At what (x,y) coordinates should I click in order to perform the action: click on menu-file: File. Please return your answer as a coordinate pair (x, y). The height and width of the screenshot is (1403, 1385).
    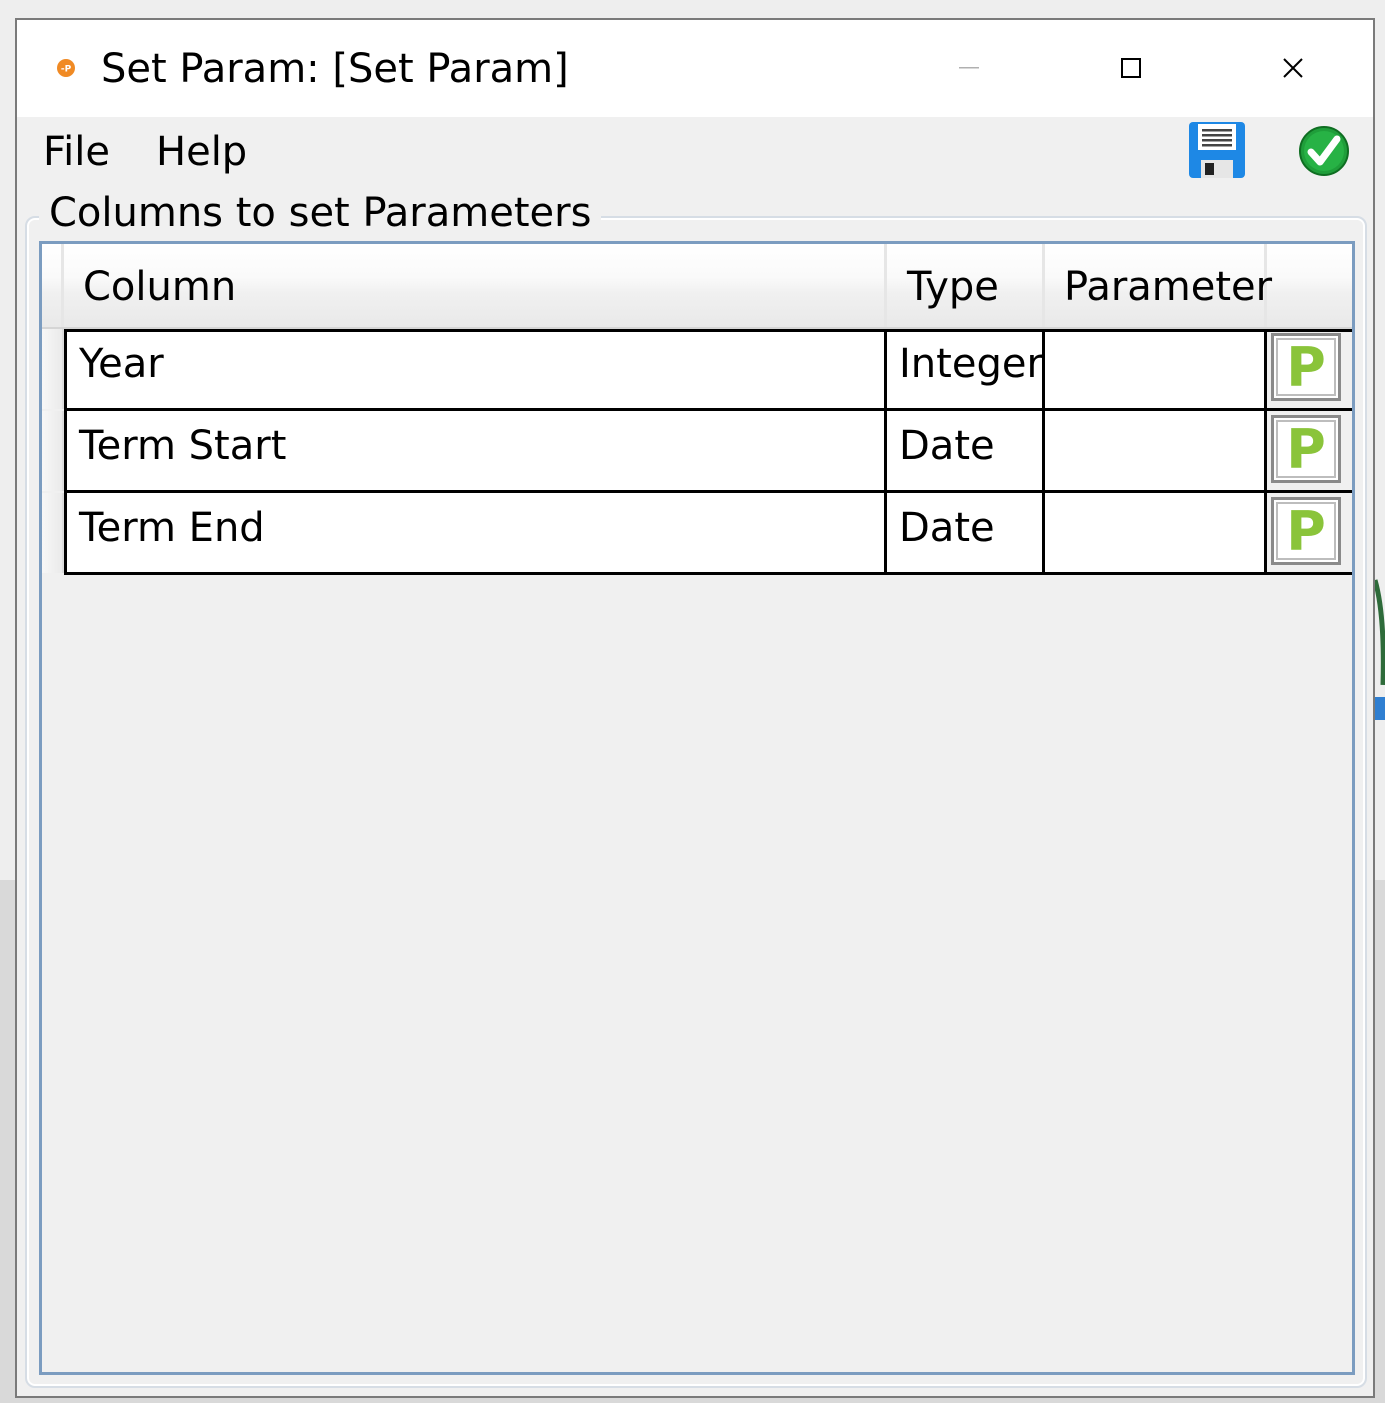
    Looking at the image, I should click on (76, 152).